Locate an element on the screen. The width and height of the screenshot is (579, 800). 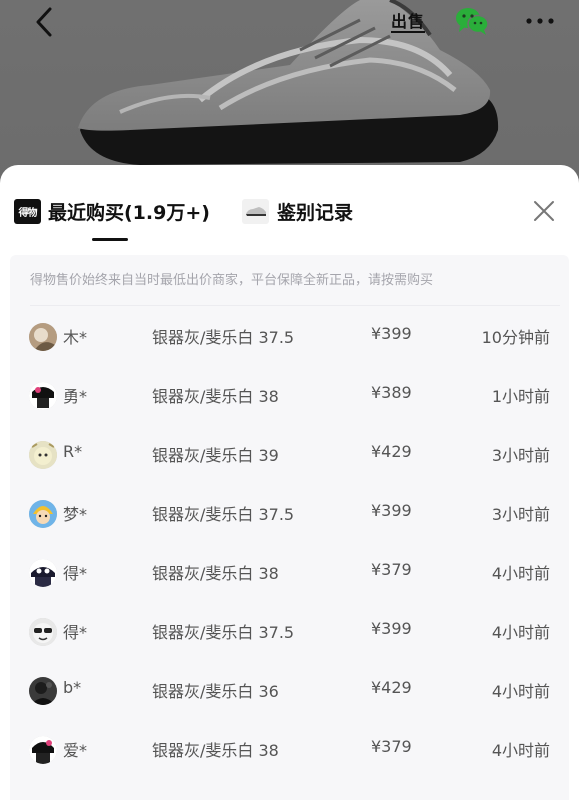
wechat-icon is located at coordinates (472, 21).